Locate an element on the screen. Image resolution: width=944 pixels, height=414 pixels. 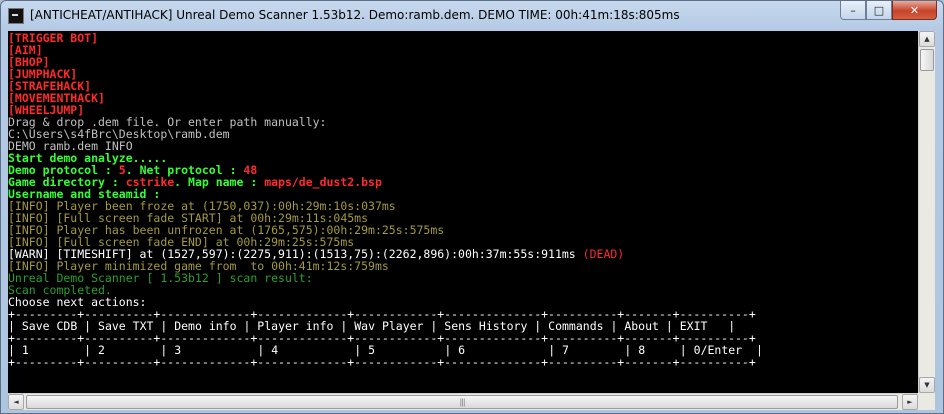
grip-icon: ||| is located at coordinates (462, 402).